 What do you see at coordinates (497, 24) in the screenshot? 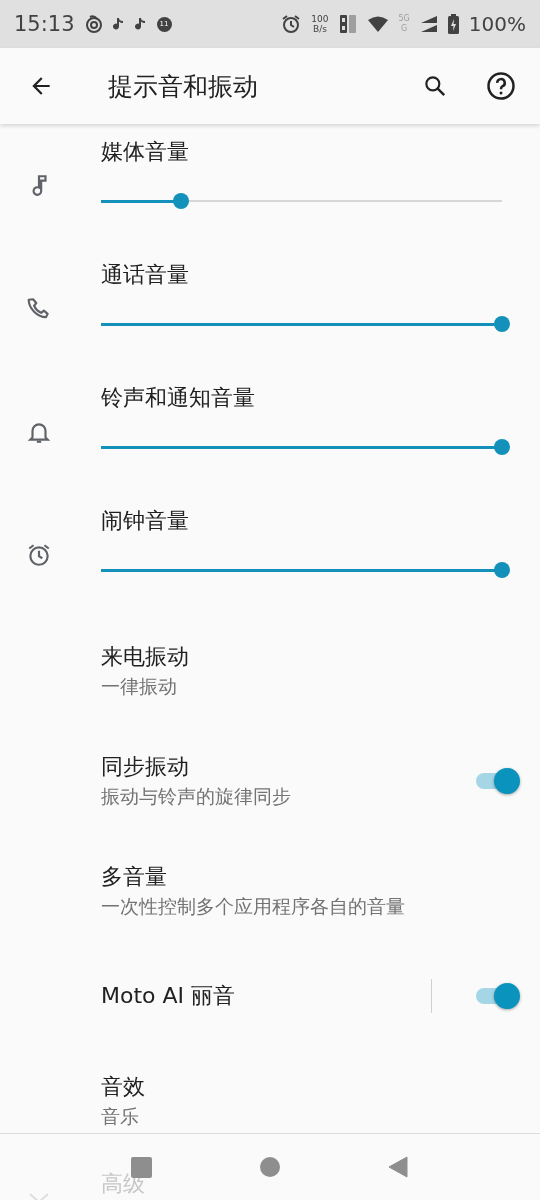
I see `battery-percentage: 100%` at bounding box center [497, 24].